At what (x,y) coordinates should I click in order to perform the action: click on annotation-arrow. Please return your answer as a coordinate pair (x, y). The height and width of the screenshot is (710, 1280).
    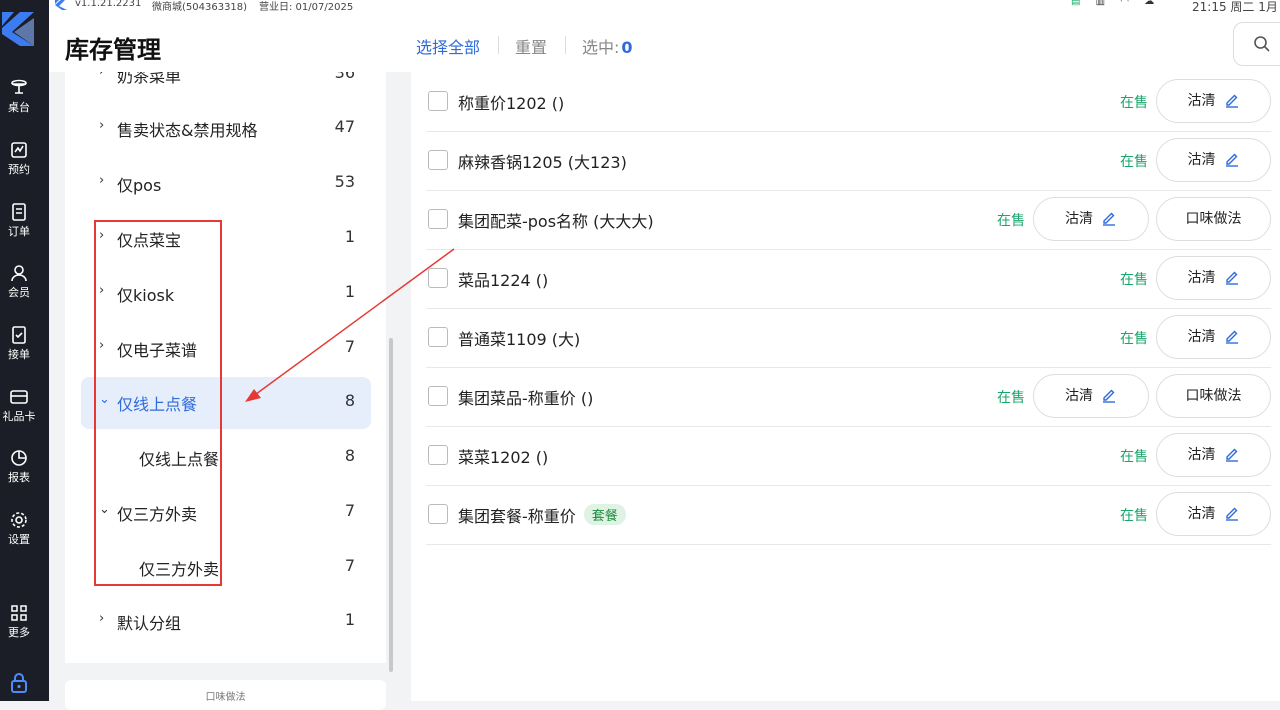
    Looking at the image, I should click on (350, 325).